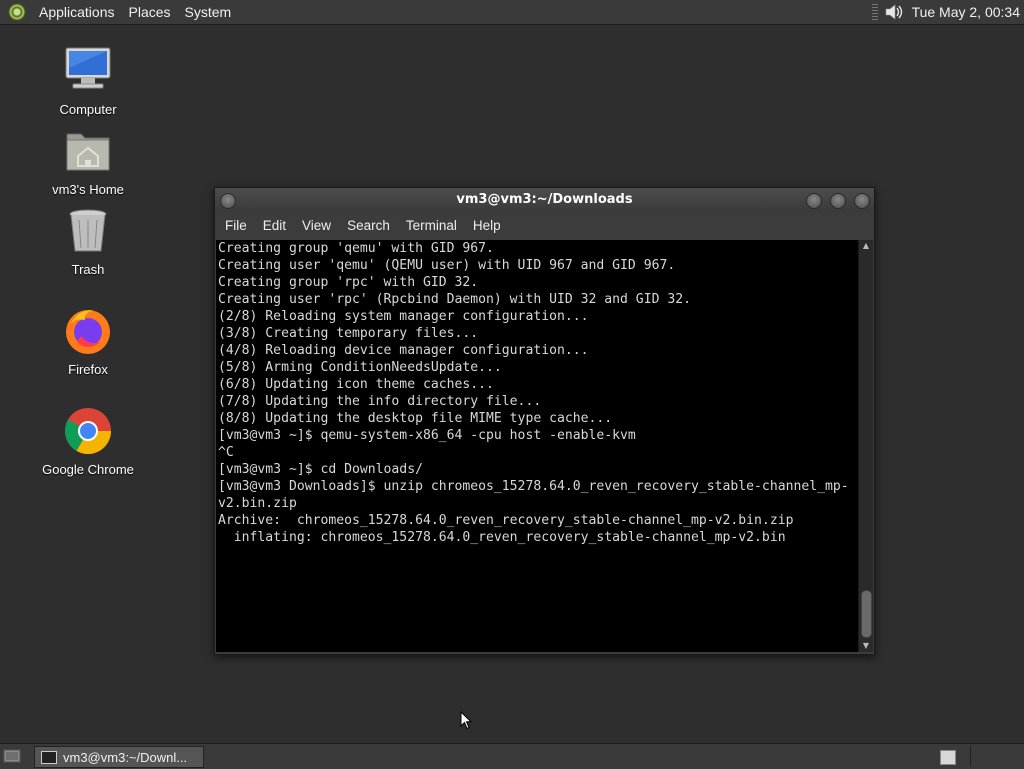 The image size is (1024, 769). I want to click on menu-help: Help, so click(487, 225).